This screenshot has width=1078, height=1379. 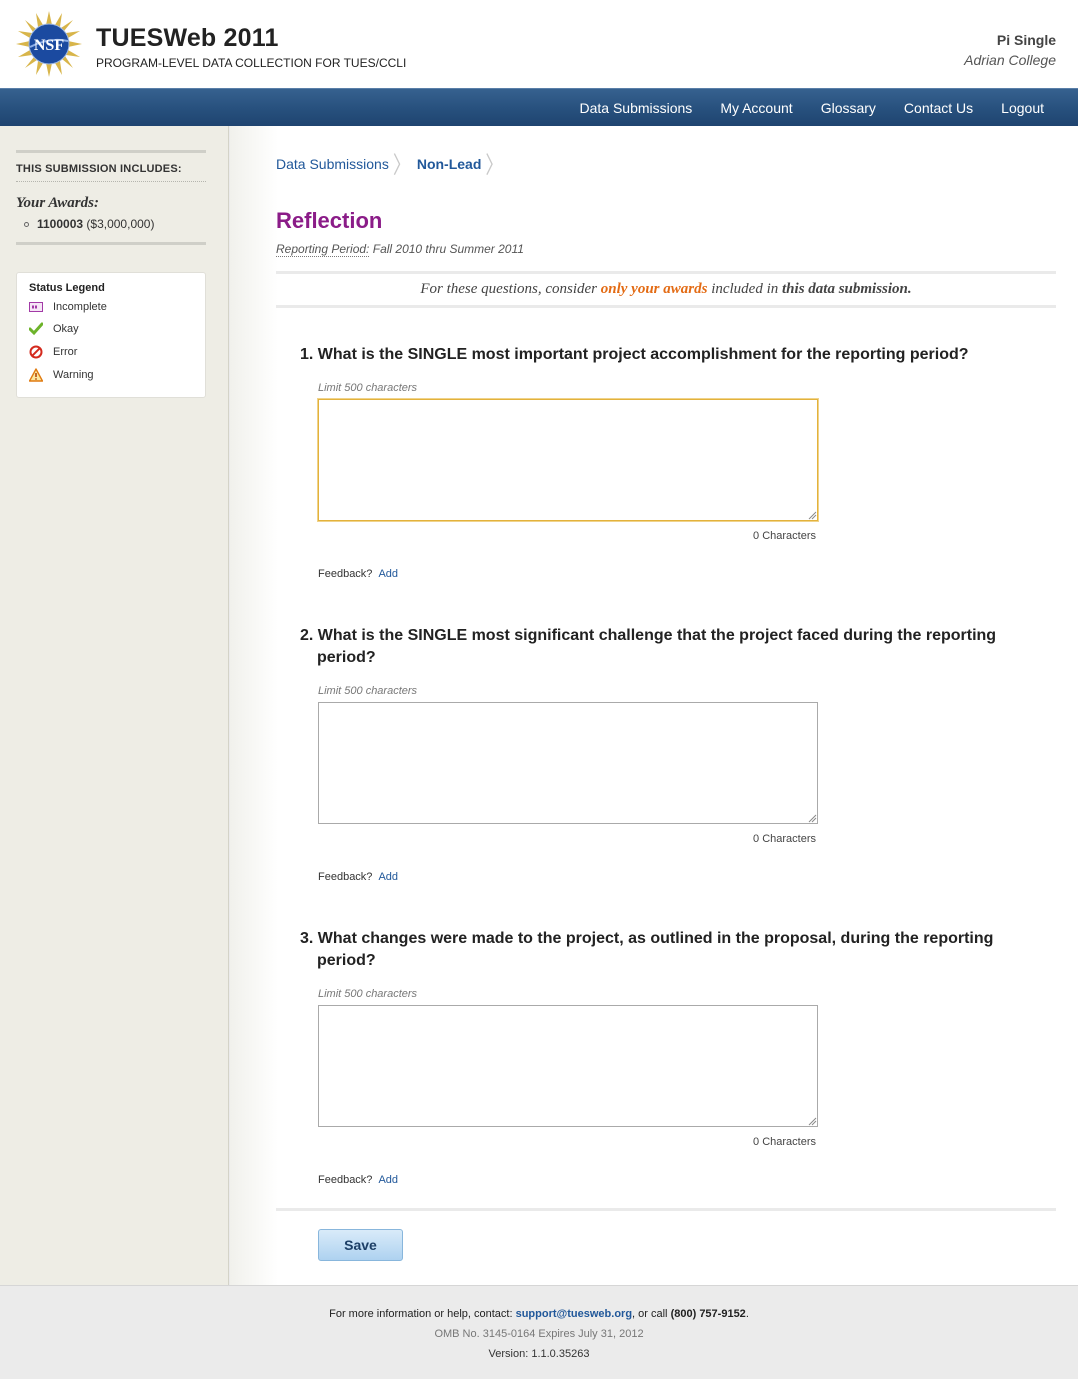 What do you see at coordinates (654, 289) in the screenshot?
I see `notice-highlight: only your awards` at bounding box center [654, 289].